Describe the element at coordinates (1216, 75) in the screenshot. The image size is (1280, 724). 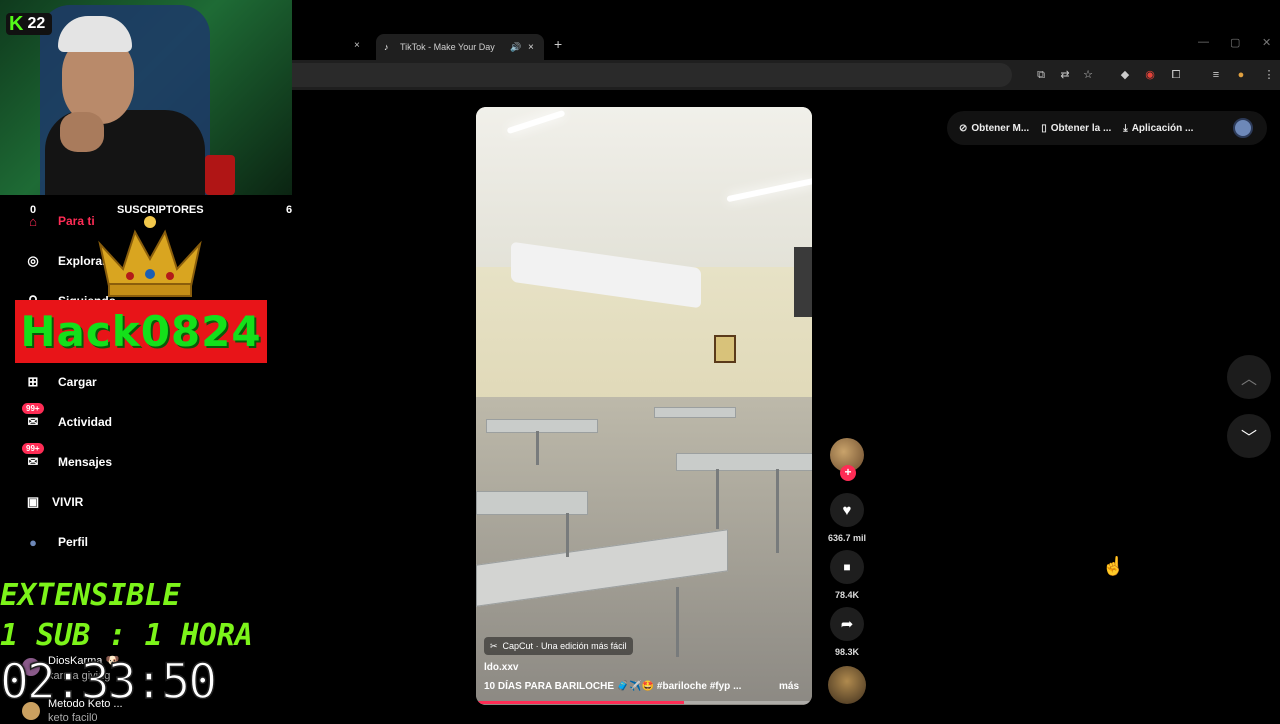
I see `media-control-icon: ≡` at that location.